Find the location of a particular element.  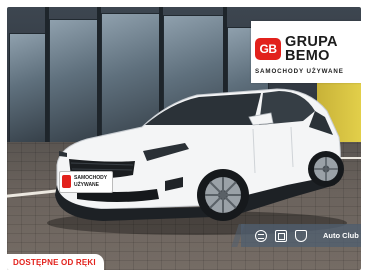

logo-tagline: SAMOCHODY UŻYWANE is located at coordinates (299, 71).